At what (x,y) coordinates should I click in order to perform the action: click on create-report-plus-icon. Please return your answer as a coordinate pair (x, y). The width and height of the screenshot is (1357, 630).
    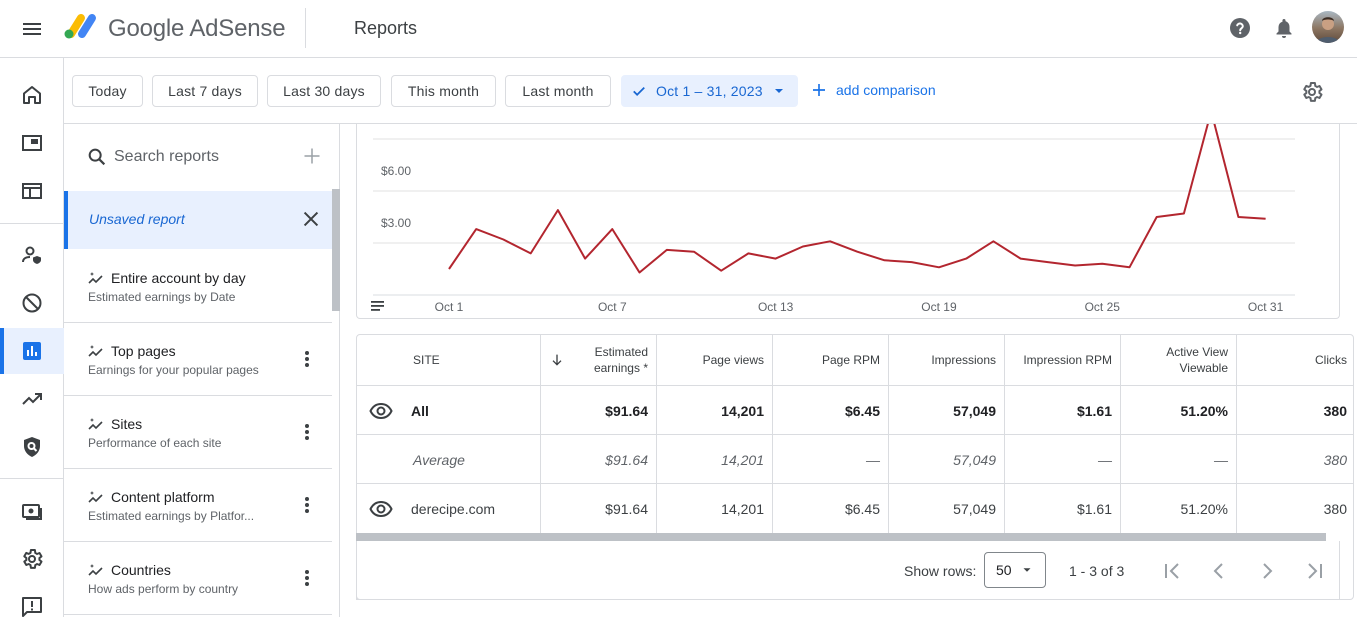
    Looking at the image, I should click on (312, 156).